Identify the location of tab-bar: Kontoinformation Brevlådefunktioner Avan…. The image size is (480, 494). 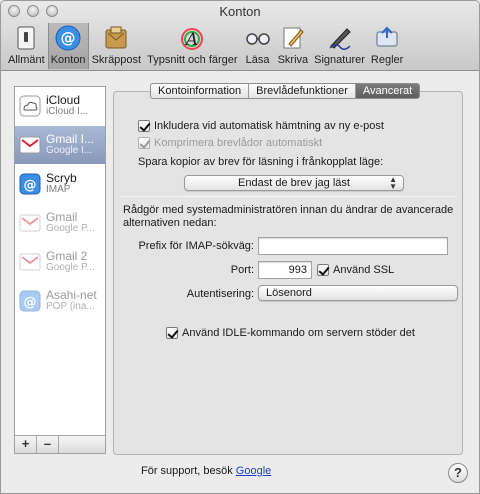
(285, 91).